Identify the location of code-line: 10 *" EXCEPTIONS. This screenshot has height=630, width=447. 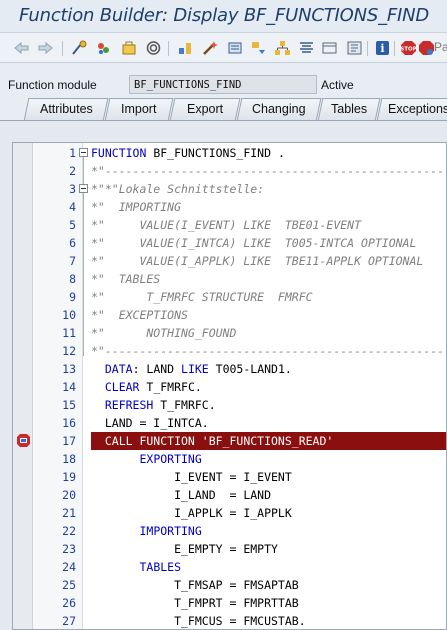
(229, 315).